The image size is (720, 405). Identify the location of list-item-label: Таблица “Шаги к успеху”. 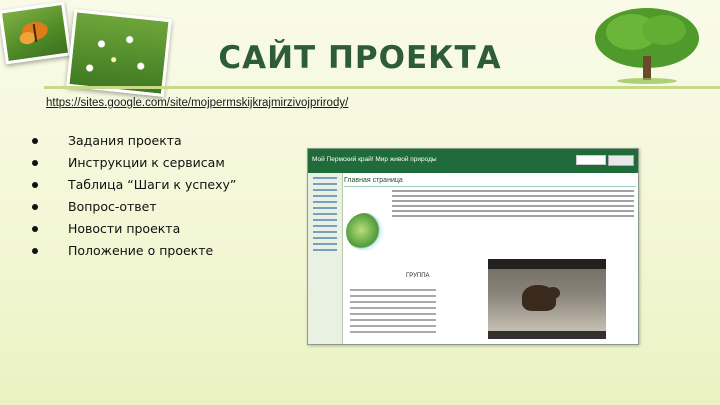
(152, 184).